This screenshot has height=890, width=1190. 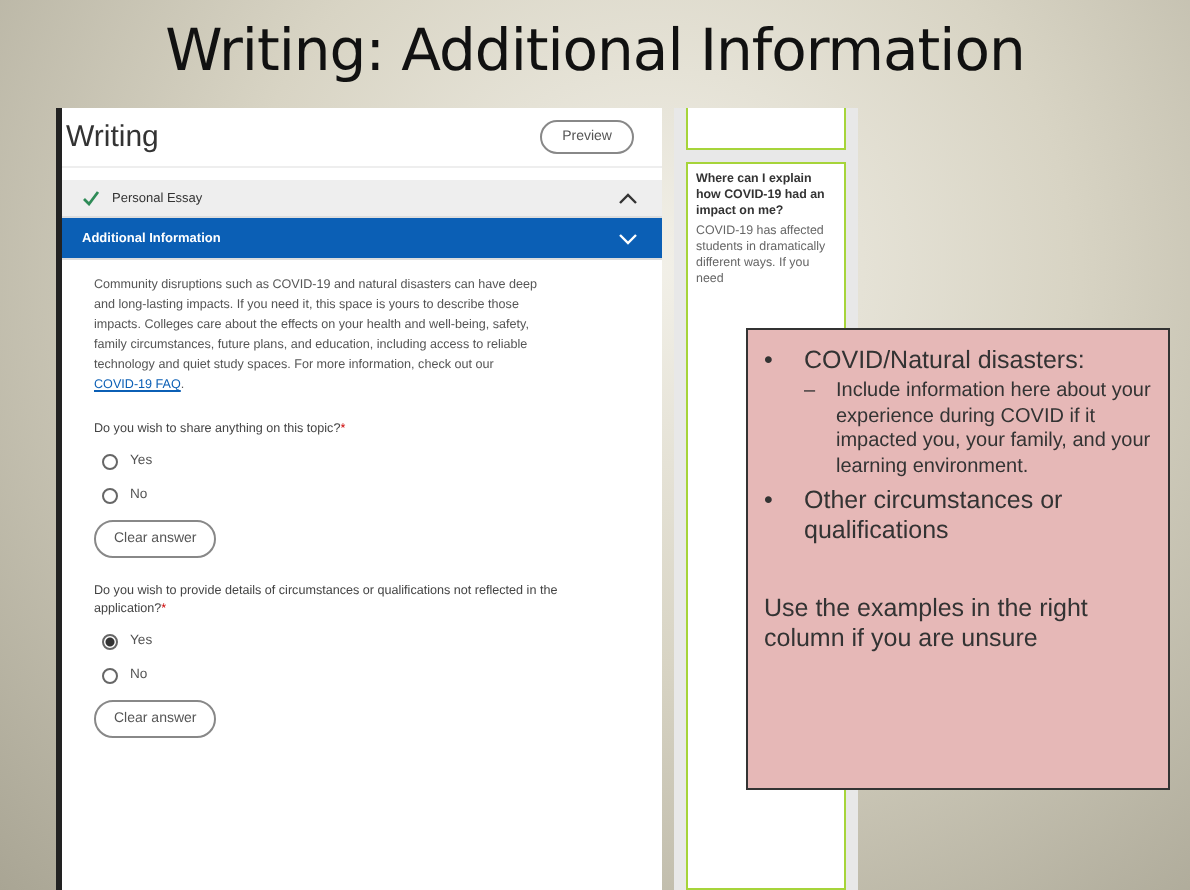 I want to click on slide-title: Writing: Additional Information, so click(x=595, y=51).